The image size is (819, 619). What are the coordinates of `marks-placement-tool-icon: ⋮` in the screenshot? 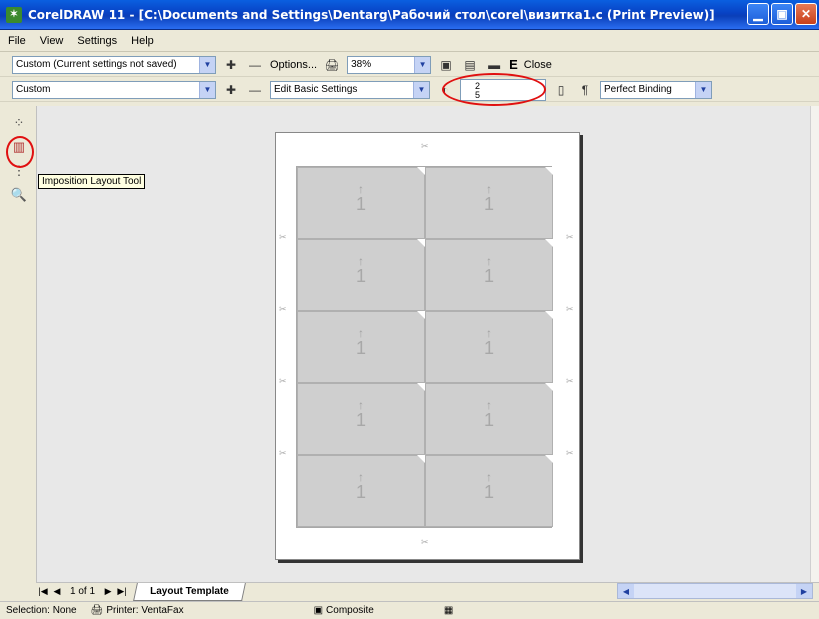 It's located at (19, 171).